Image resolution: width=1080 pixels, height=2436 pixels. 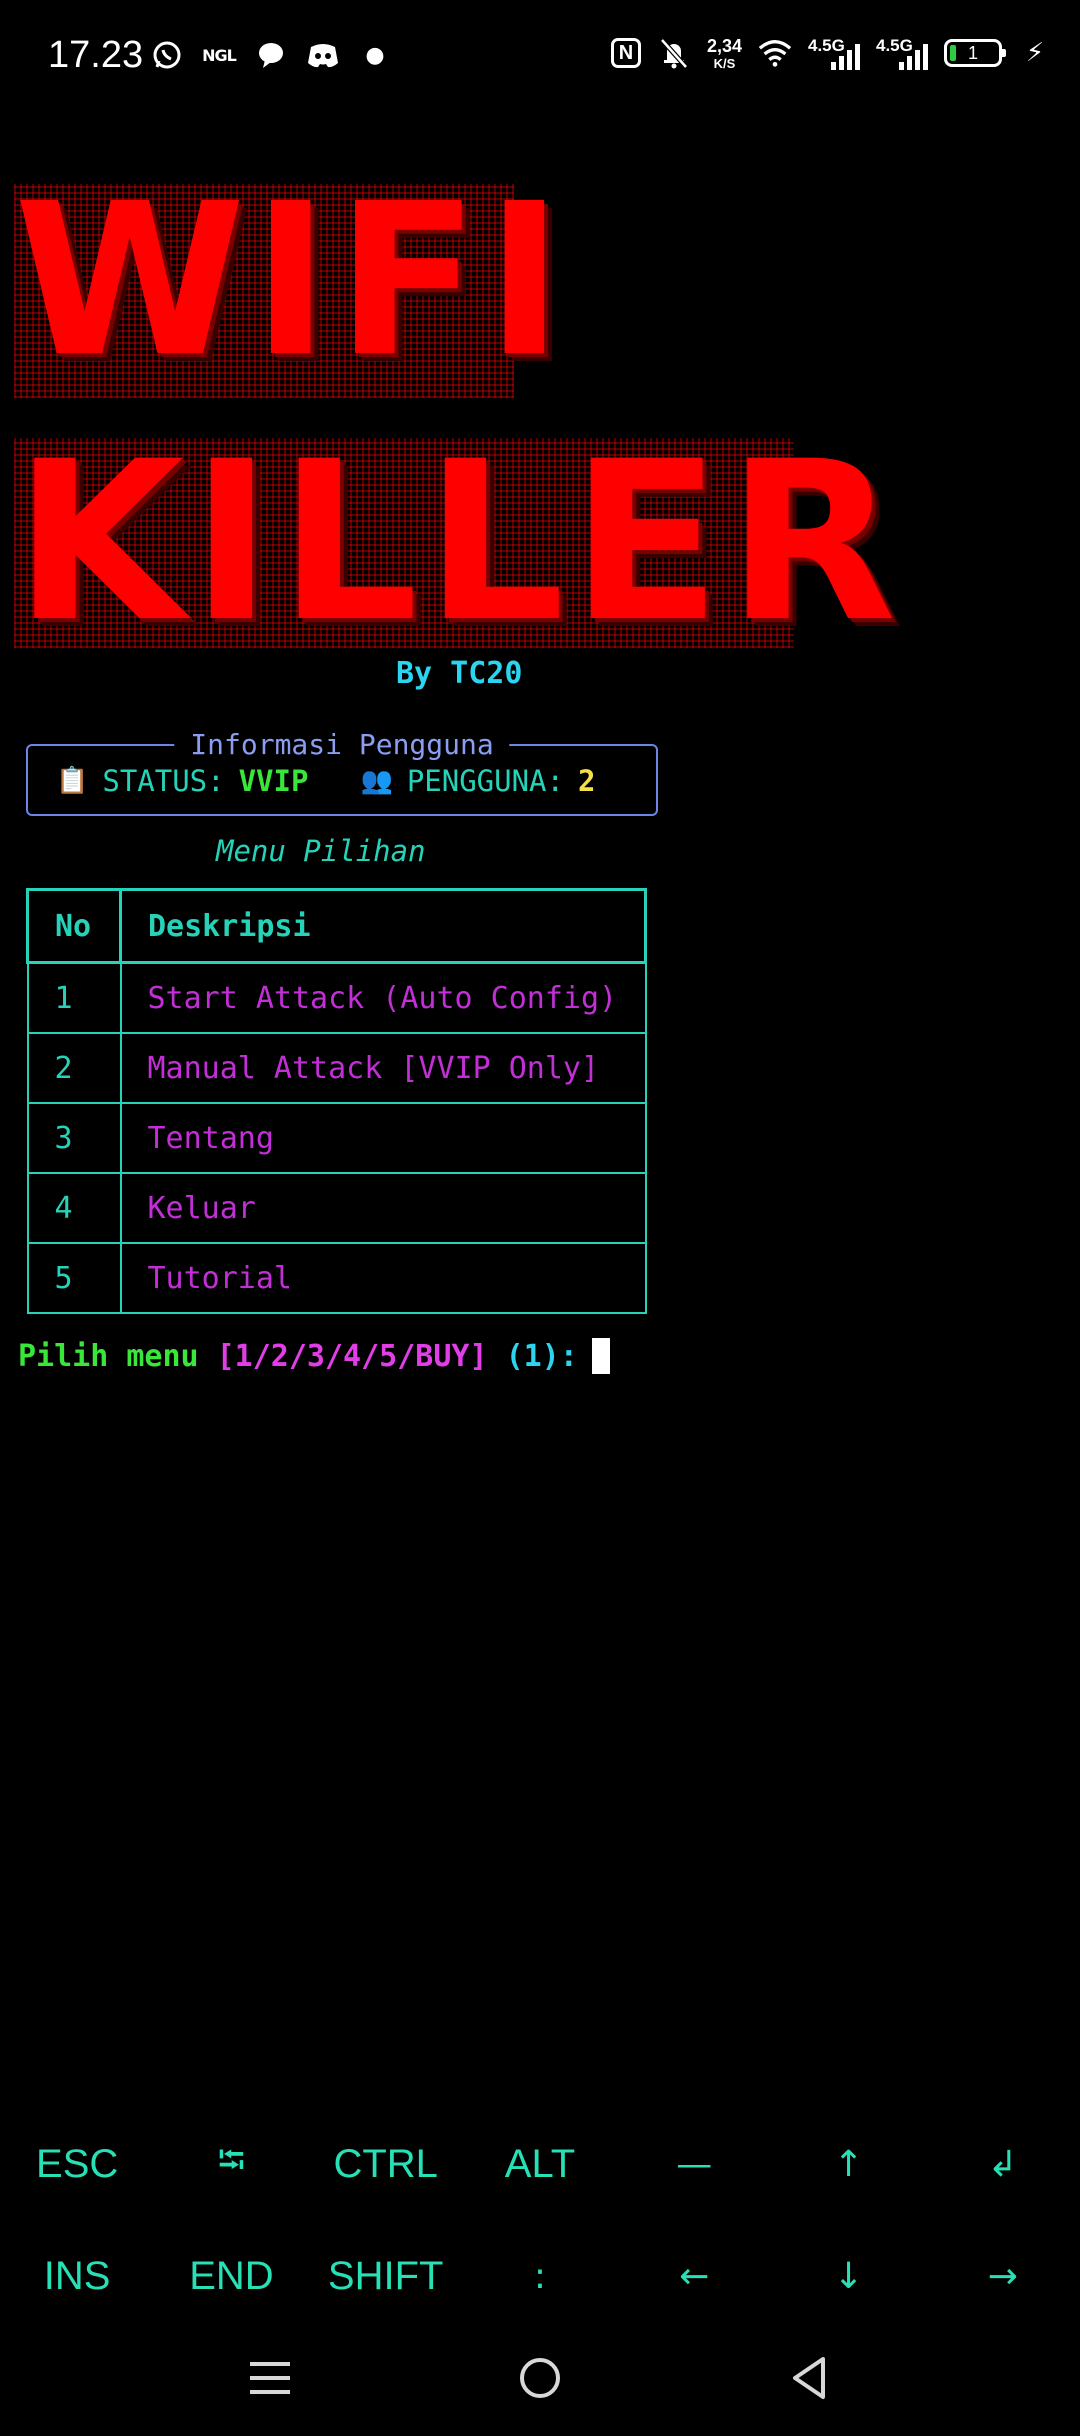 I want to click on mute-bell-icon, so click(x=674, y=53).